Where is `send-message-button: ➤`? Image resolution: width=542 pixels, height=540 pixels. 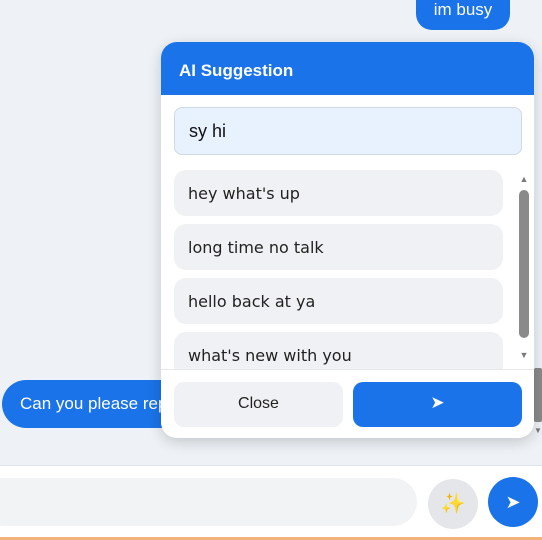
send-message-button: ➤ is located at coordinates (513, 502).